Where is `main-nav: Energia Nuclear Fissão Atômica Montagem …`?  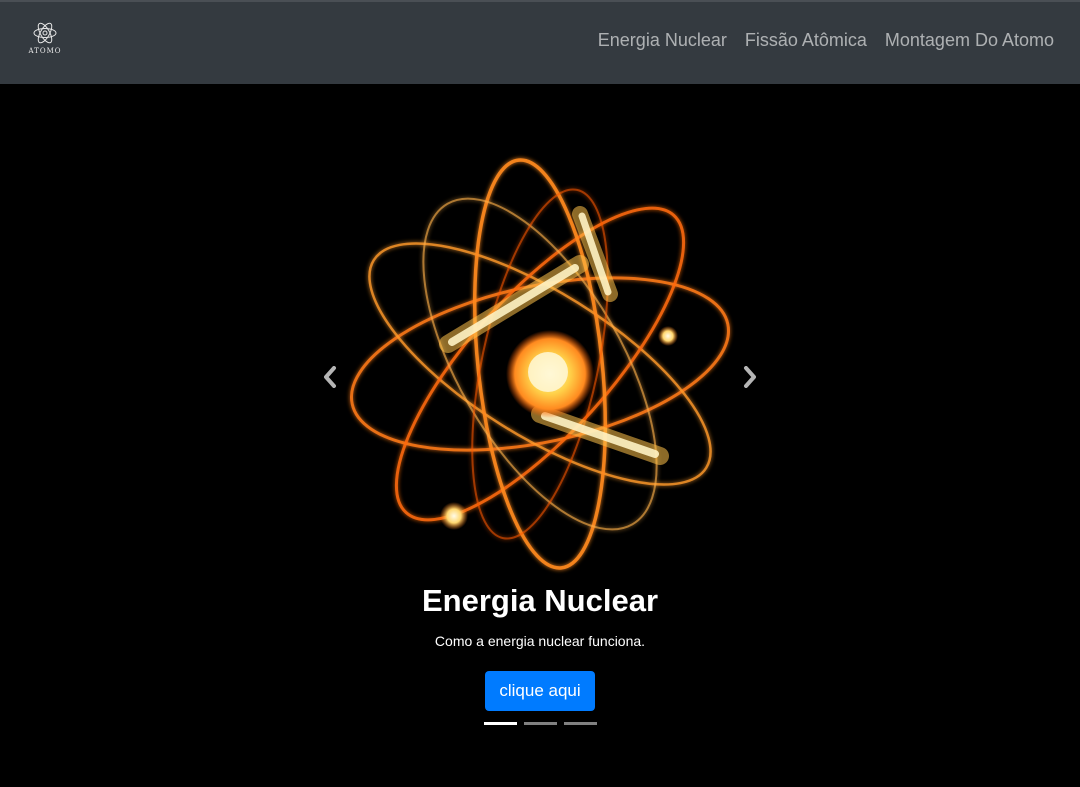 main-nav: Energia Nuclear Fissão Atômica Montagem … is located at coordinates (826, 40).